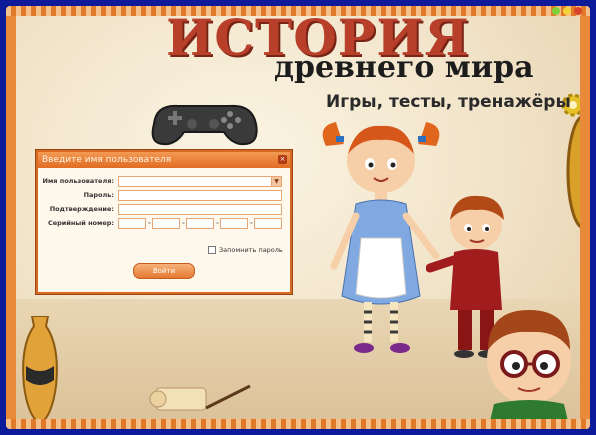 The width and height of the screenshot is (596, 435). Describe the element at coordinates (164, 271) in the screenshot. I see `login-button: Войти` at that location.